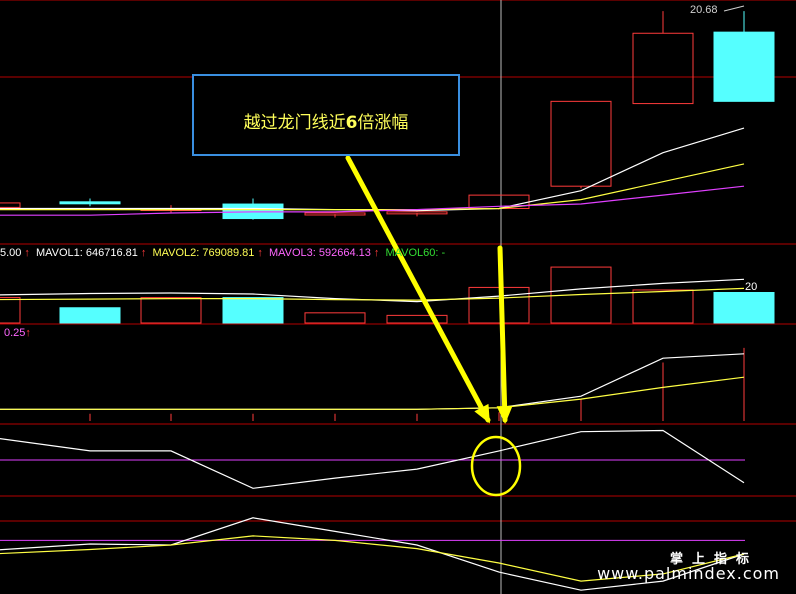  I want to click on volume-ma-white, so click(372, 290).